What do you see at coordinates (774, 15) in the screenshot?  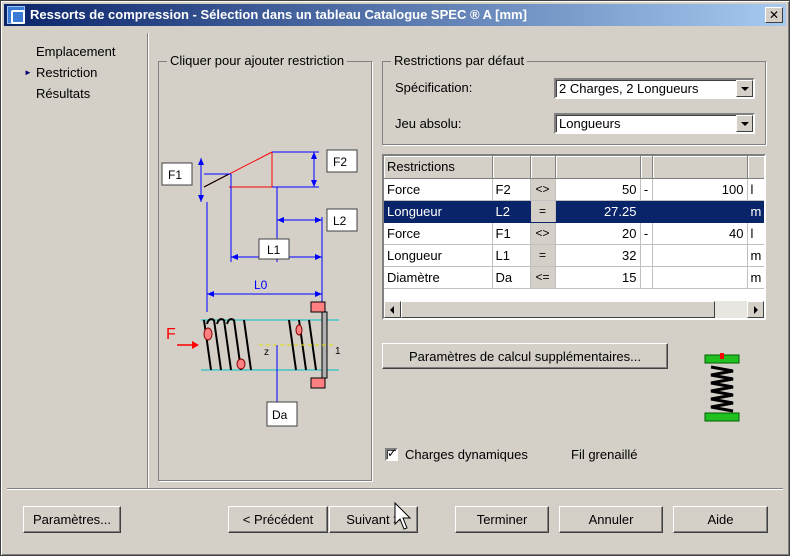 I see `close-button: ✕` at bounding box center [774, 15].